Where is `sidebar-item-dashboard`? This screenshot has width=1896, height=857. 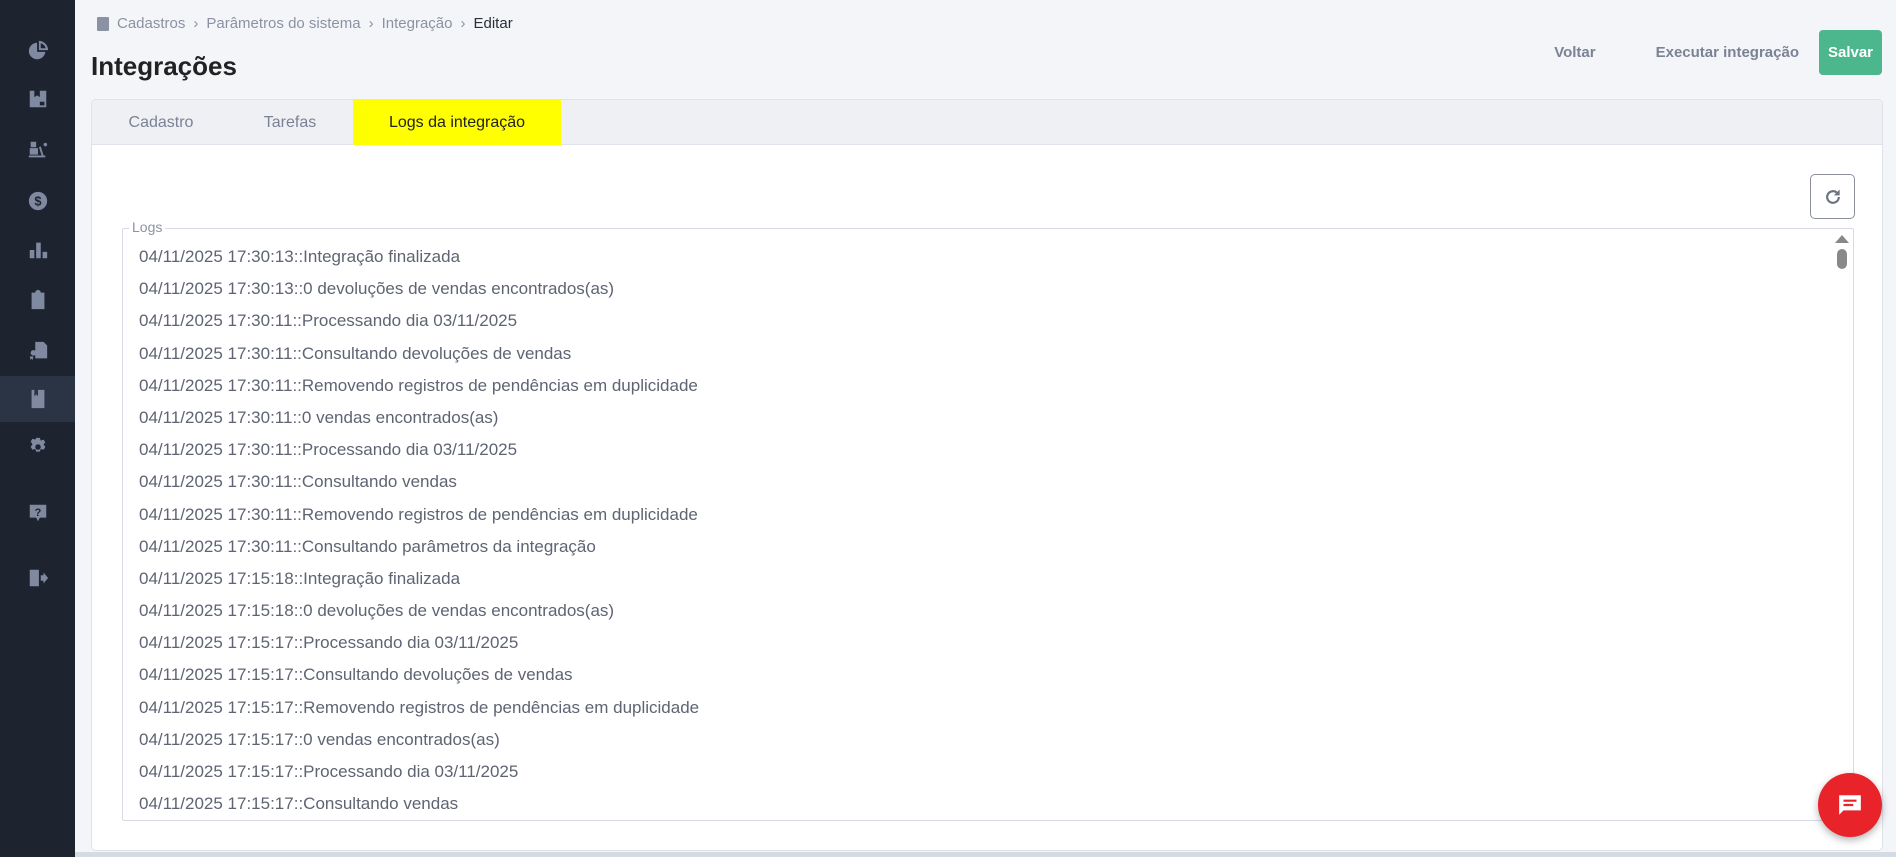 sidebar-item-dashboard is located at coordinates (37, 51).